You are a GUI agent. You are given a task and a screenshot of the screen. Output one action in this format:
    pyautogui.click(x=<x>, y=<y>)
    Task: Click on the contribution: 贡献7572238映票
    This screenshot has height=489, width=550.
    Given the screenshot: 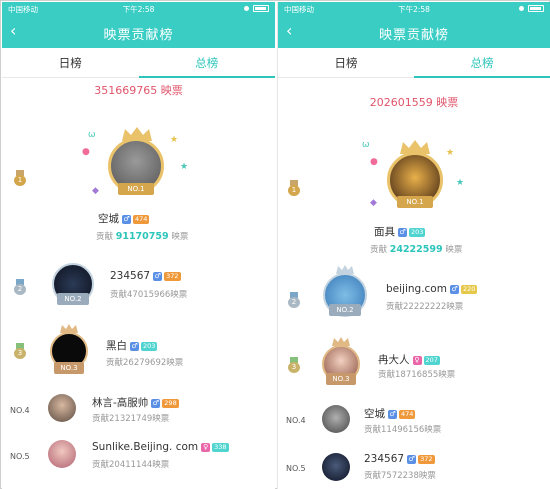 What is the action you would take?
    pyautogui.click(x=400, y=476)
    